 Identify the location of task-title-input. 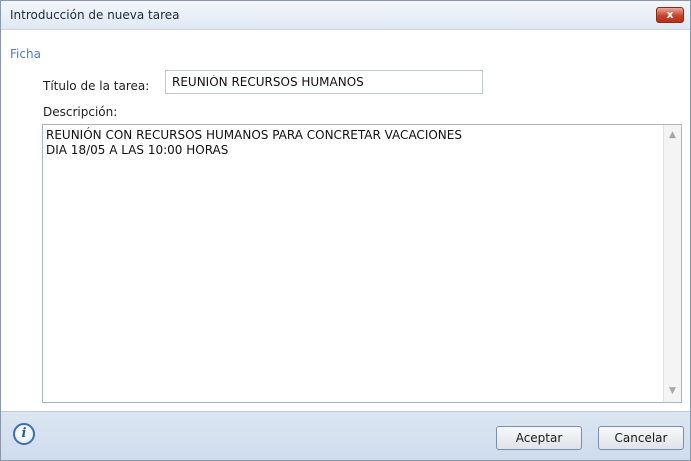
(324, 82).